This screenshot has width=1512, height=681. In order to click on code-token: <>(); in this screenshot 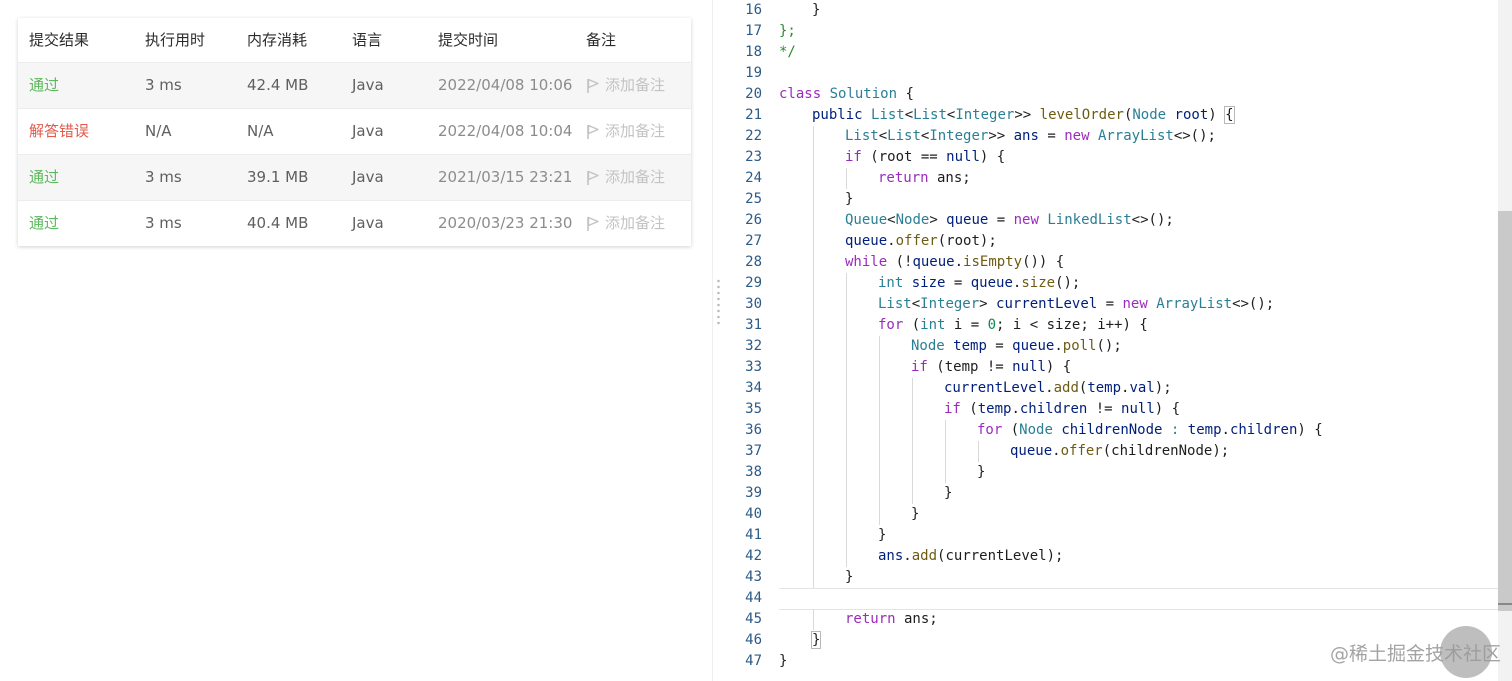, I will do `click(1152, 220)`.